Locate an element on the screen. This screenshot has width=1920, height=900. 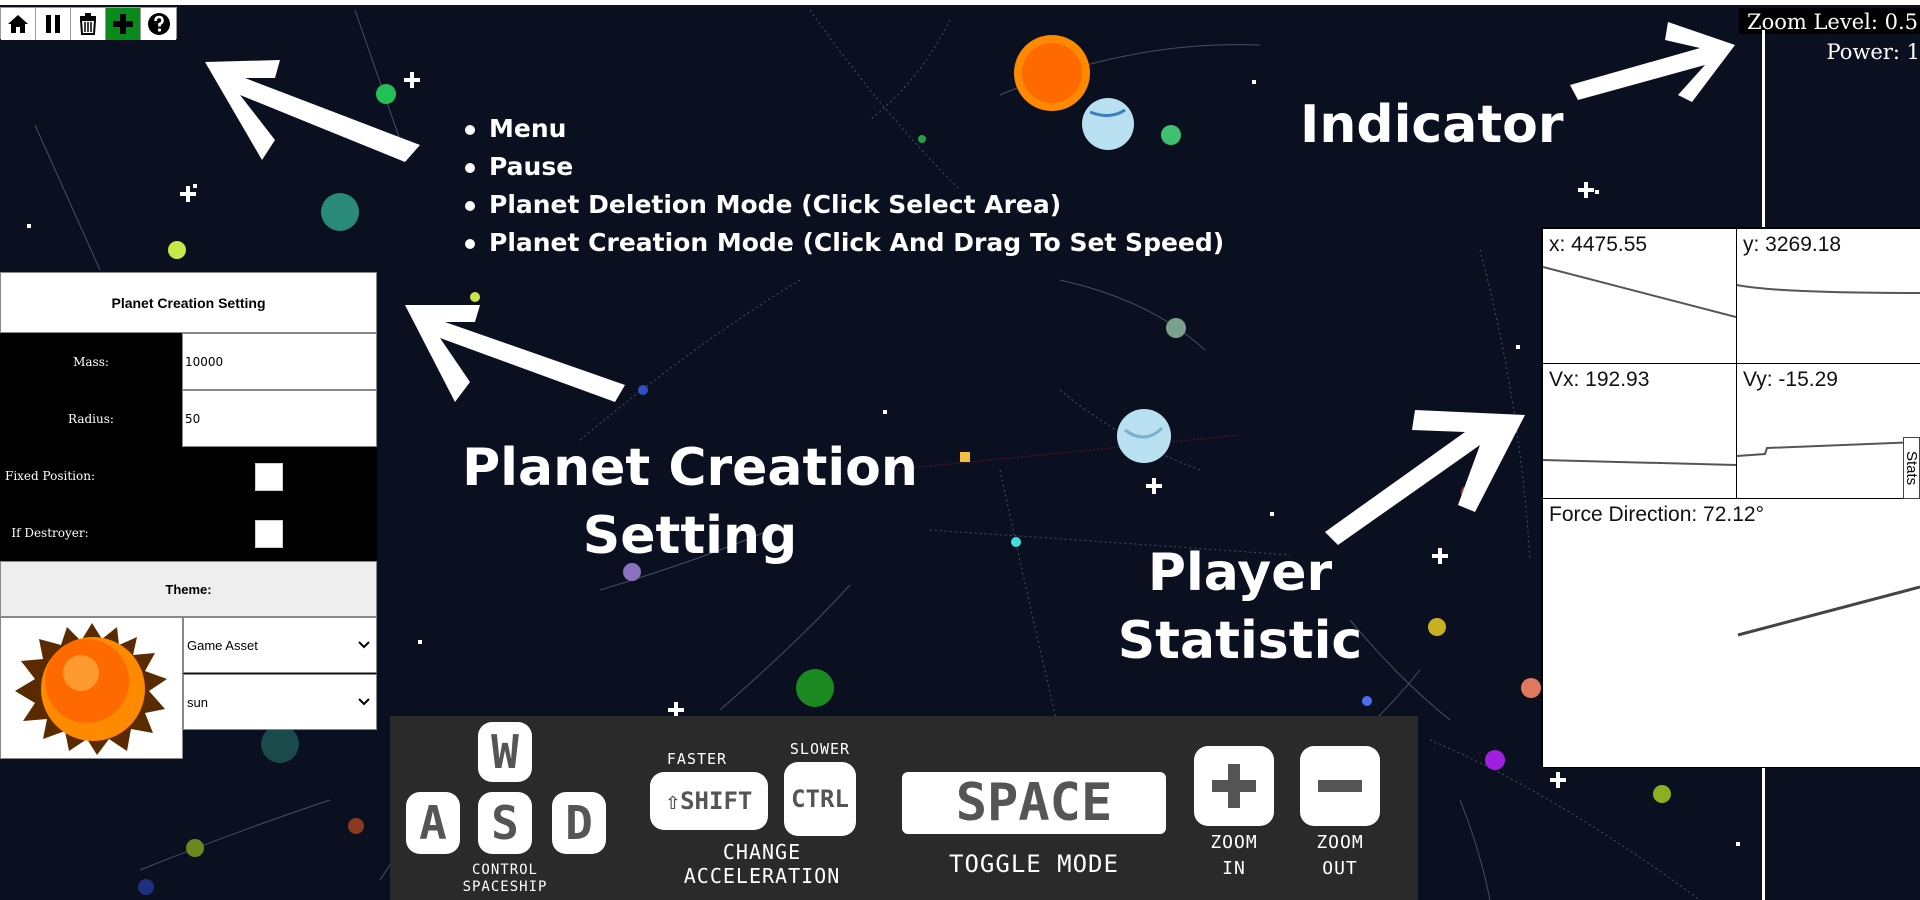
zoom-out-key is located at coordinates (1340, 786).